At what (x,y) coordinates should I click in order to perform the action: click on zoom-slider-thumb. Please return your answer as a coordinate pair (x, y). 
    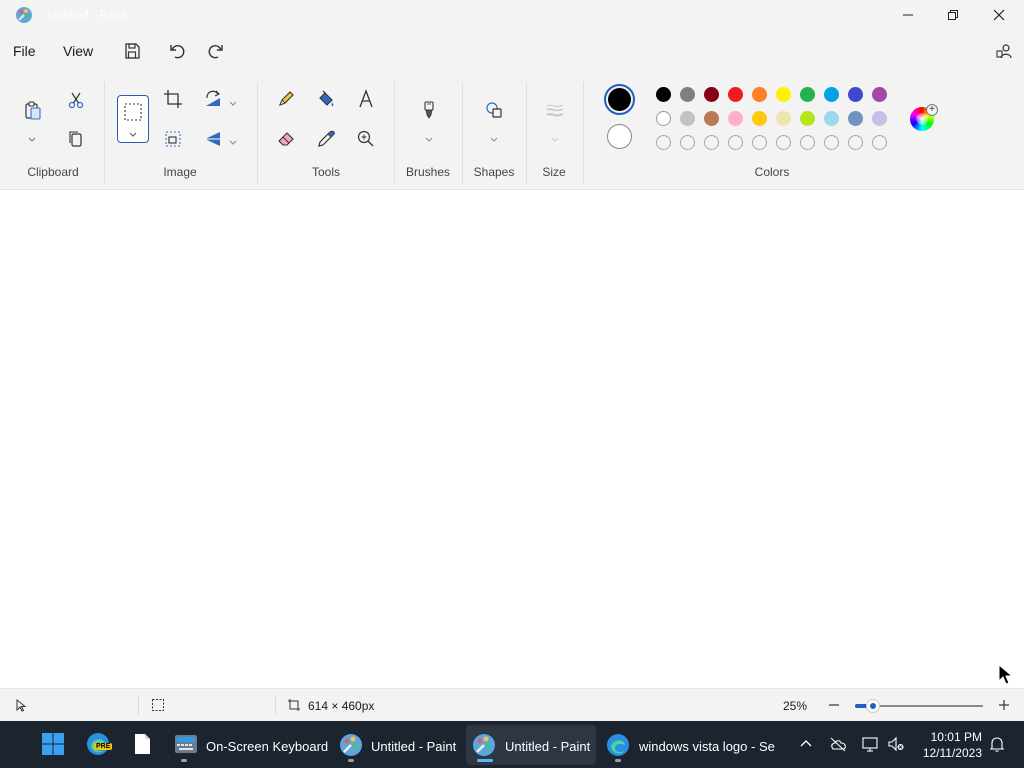
    Looking at the image, I should click on (873, 706).